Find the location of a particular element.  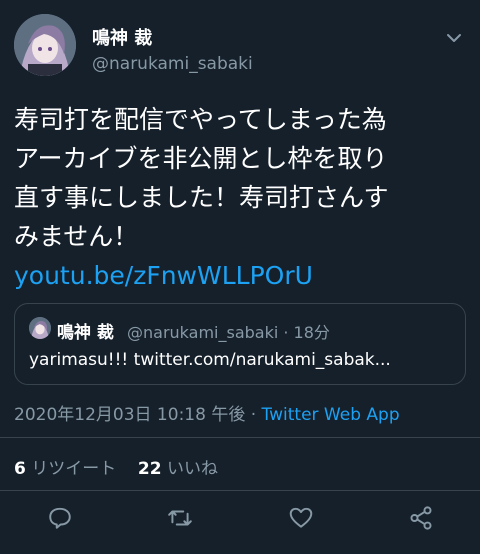

quoted-avatar is located at coordinates (40, 328).